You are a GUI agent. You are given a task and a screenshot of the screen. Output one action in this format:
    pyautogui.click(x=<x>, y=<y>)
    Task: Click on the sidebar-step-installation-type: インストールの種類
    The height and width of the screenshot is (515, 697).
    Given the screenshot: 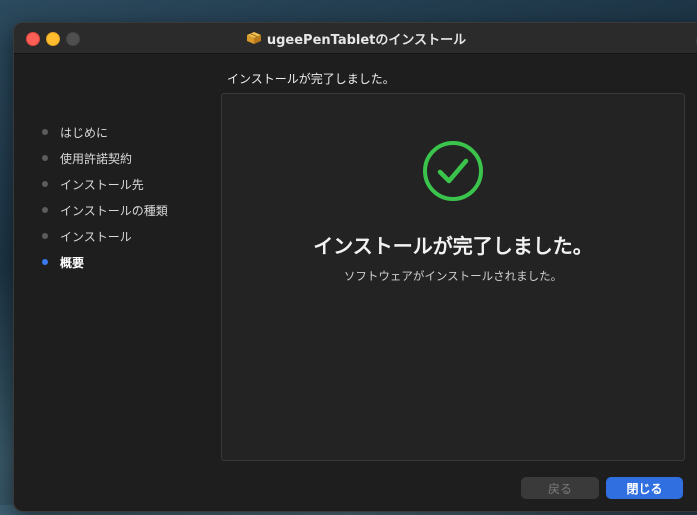 What is the action you would take?
    pyautogui.click(x=129, y=210)
    